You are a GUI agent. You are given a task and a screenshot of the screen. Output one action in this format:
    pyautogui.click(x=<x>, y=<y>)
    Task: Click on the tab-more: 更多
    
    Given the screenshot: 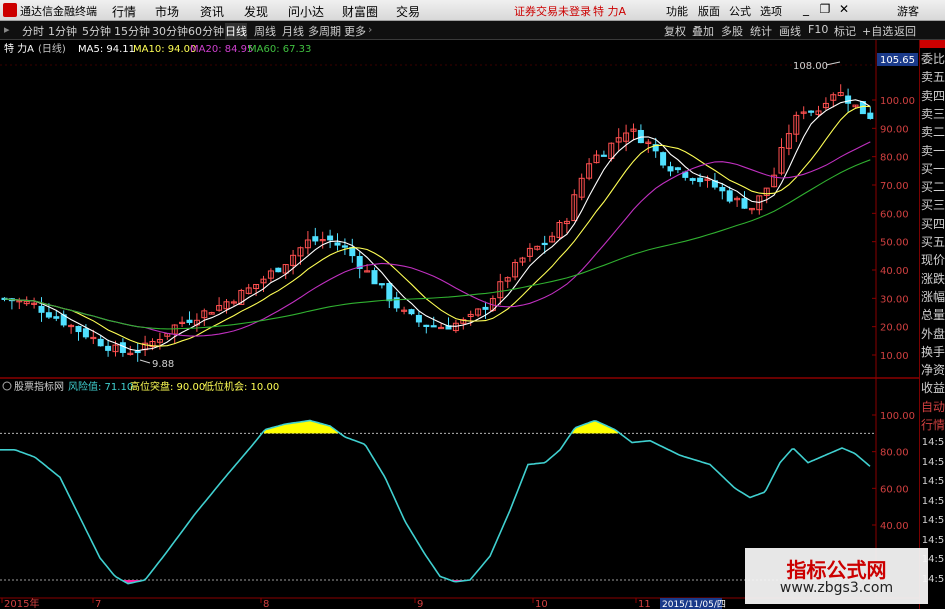 What is the action you would take?
    pyautogui.click(x=355, y=31)
    